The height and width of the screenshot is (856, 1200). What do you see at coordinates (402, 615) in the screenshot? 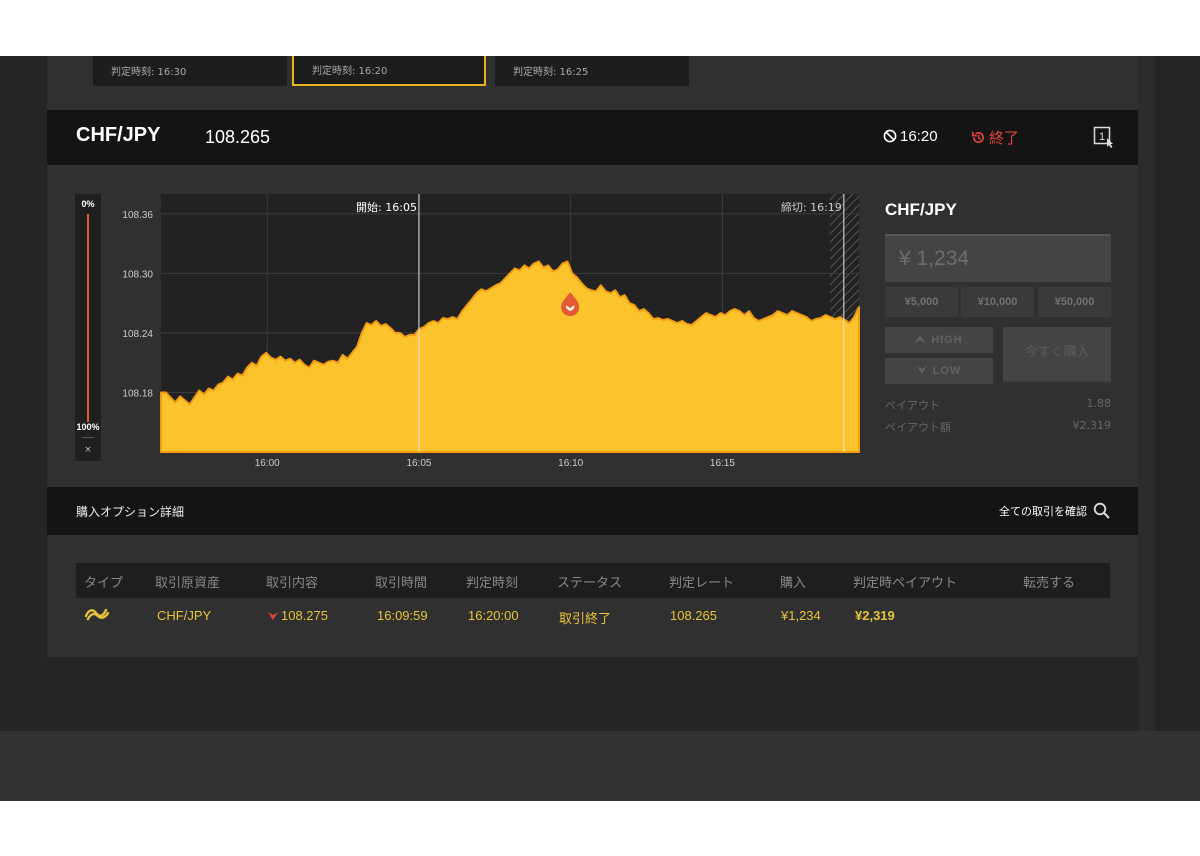
I see `row-trade-time: 16:09:59` at bounding box center [402, 615].